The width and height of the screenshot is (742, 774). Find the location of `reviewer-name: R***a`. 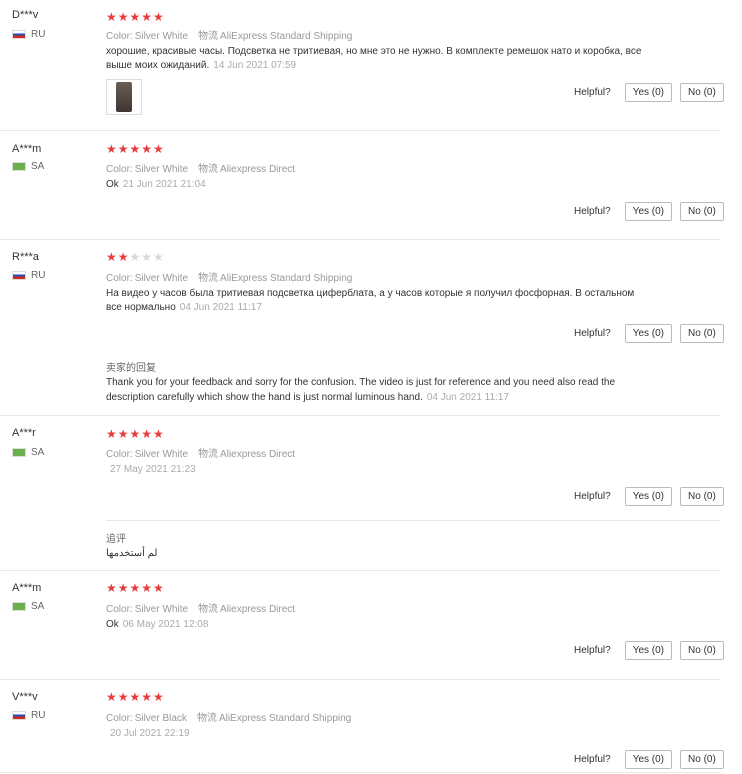

reviewer-name: R***a is located at coordinates (25, 257).